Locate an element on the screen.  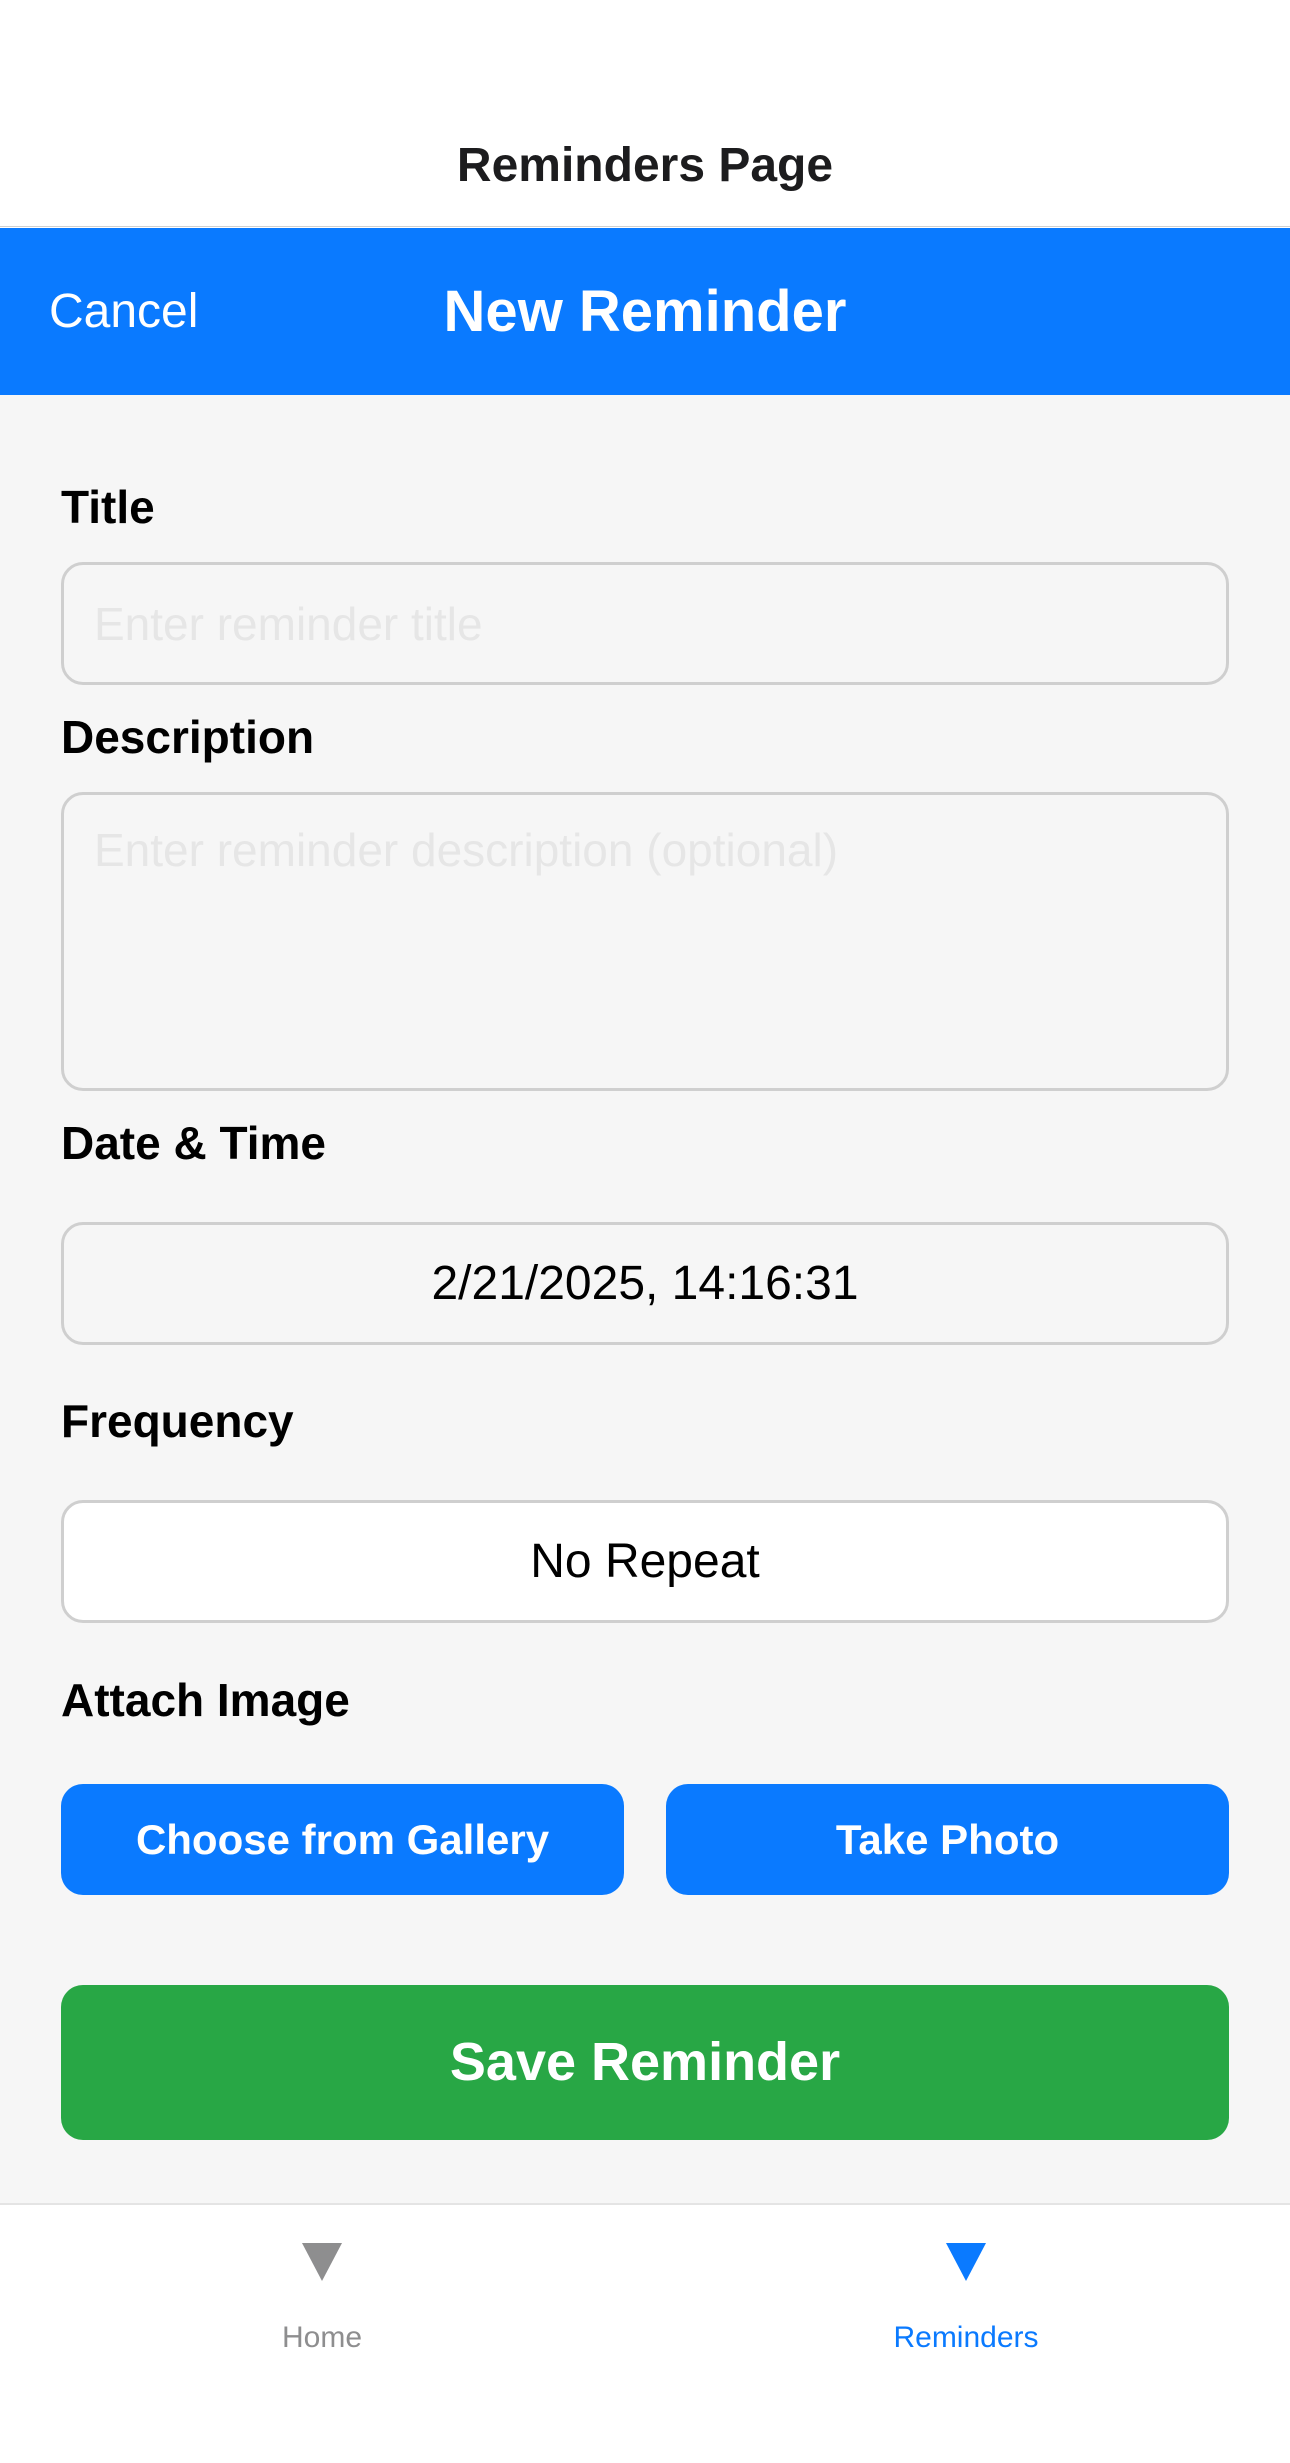
page-title: Reminders Page is located at coordinates (645, 165).